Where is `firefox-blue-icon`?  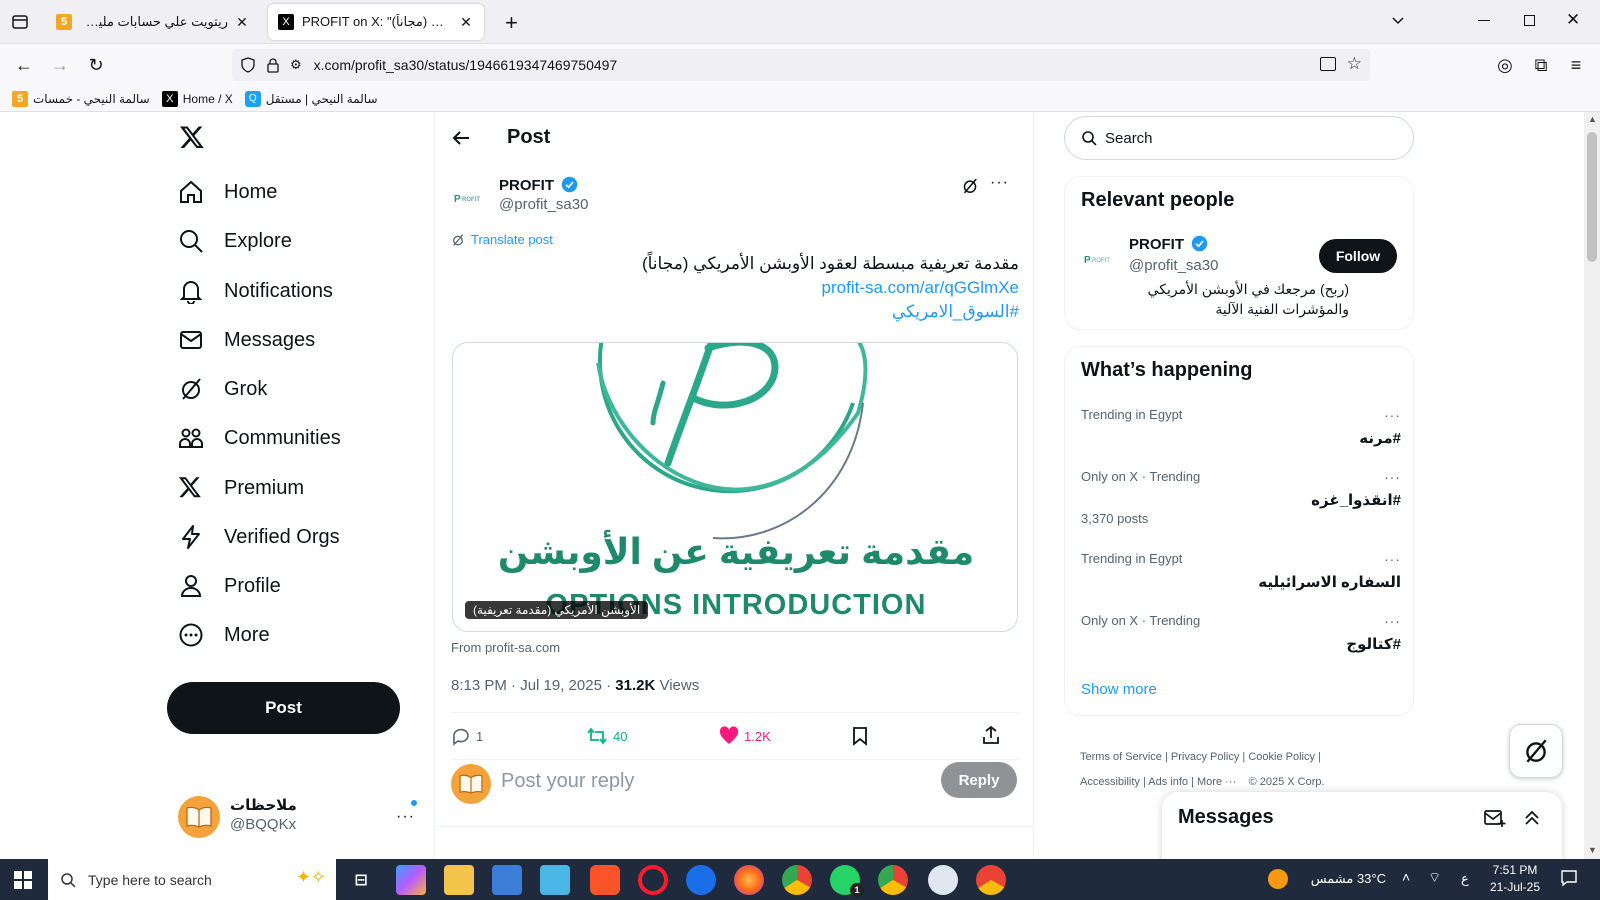
firefox-blue-icon is located at coordinates (701, 880).